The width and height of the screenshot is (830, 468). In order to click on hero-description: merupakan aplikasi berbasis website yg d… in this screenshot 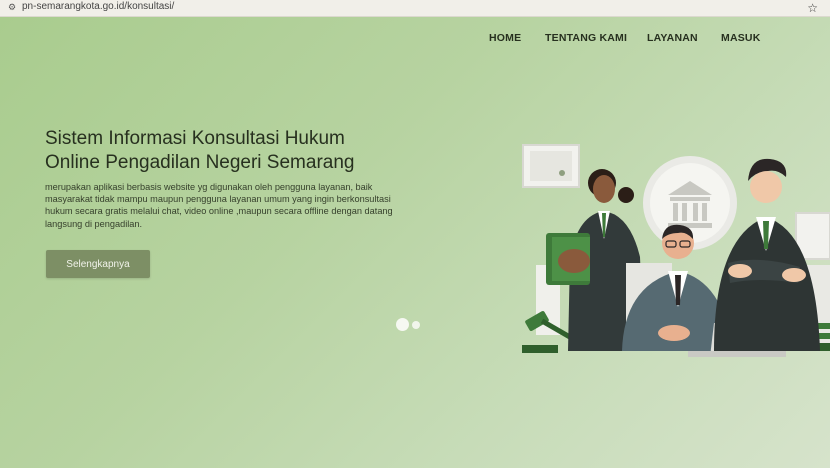, I will do `click(219, 205)`.